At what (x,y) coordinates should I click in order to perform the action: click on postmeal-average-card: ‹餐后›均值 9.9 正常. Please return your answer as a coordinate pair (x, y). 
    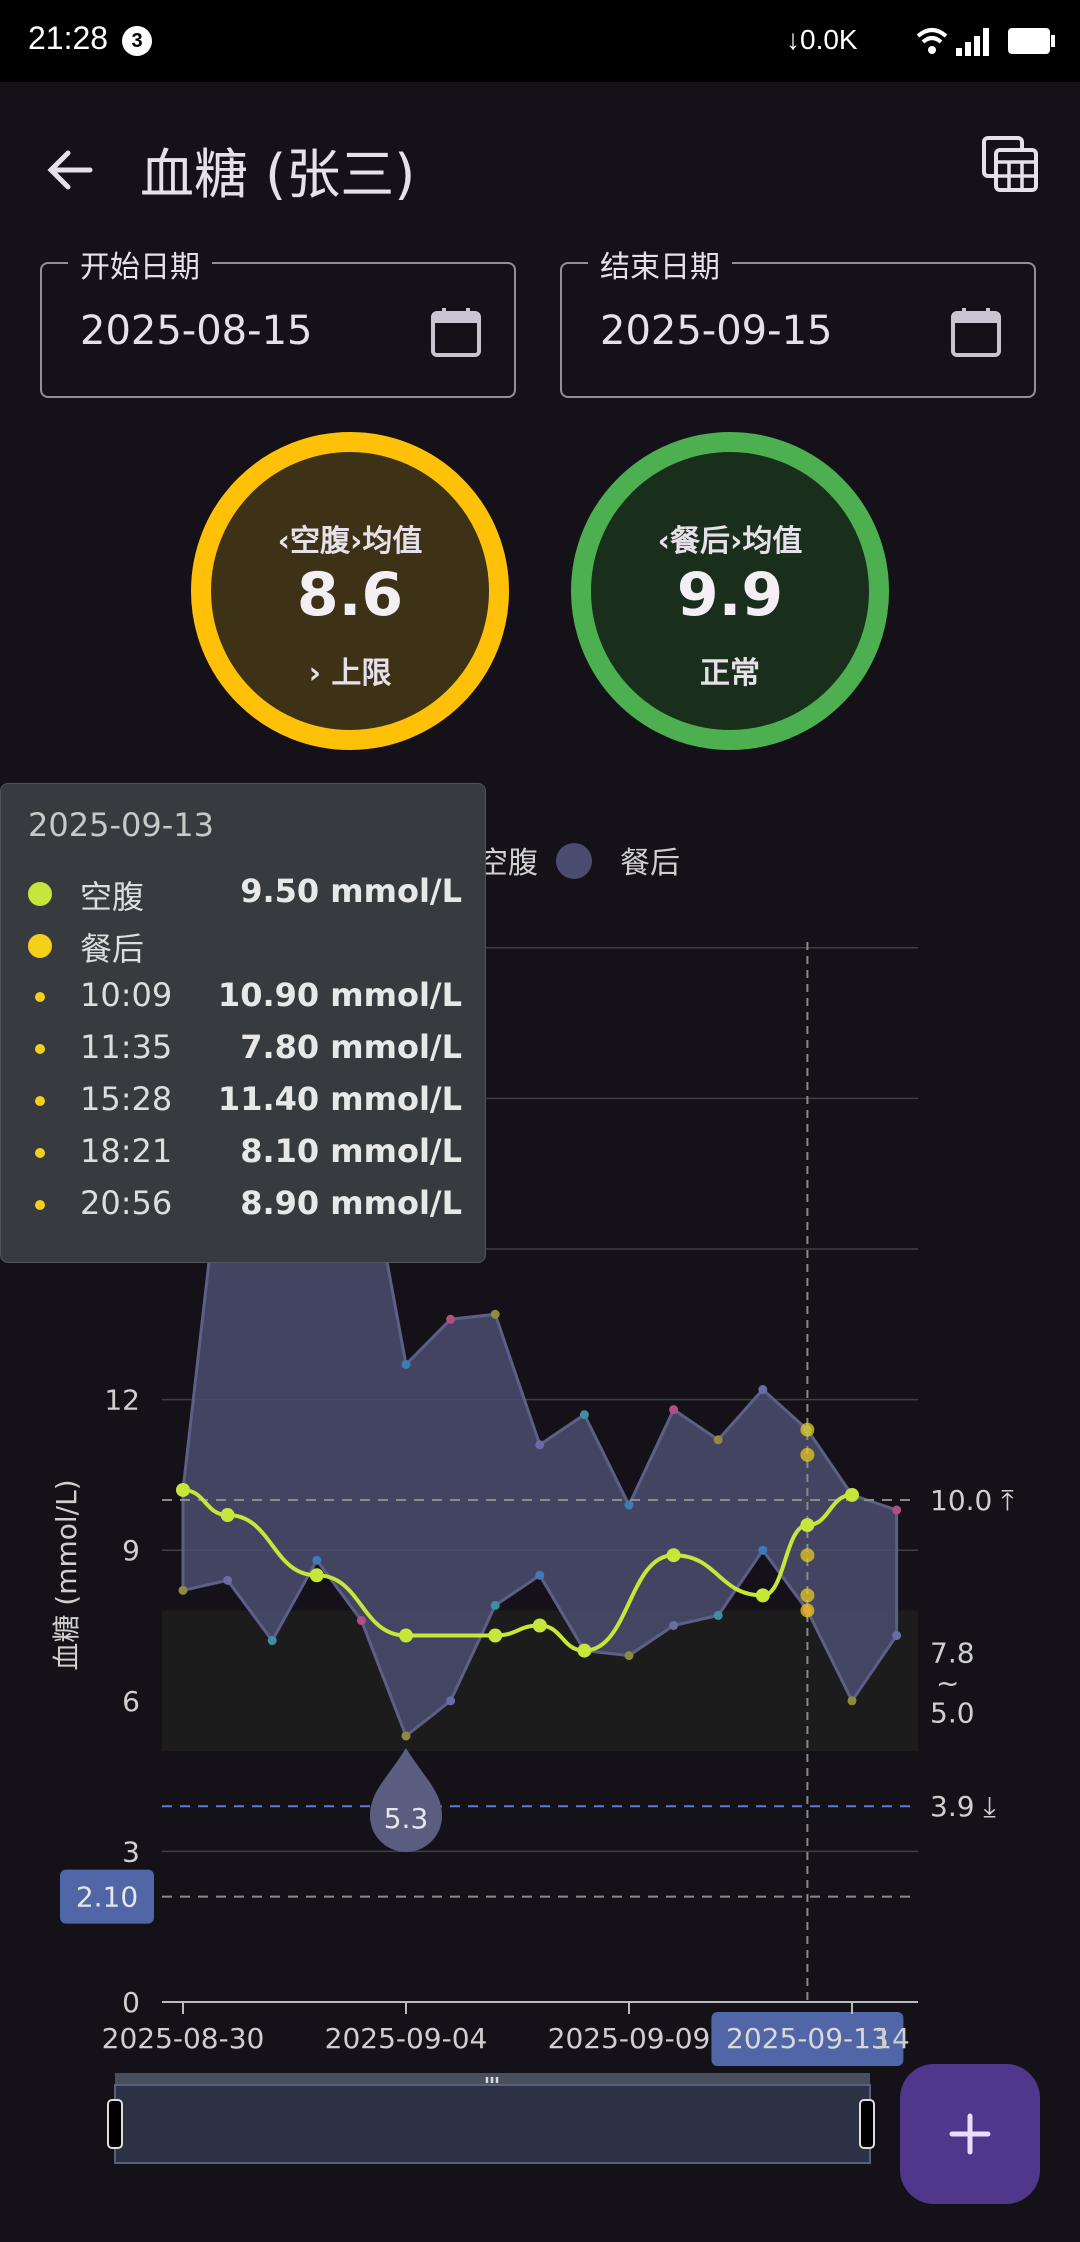
    Looking at the image, I should click on (730, 591).